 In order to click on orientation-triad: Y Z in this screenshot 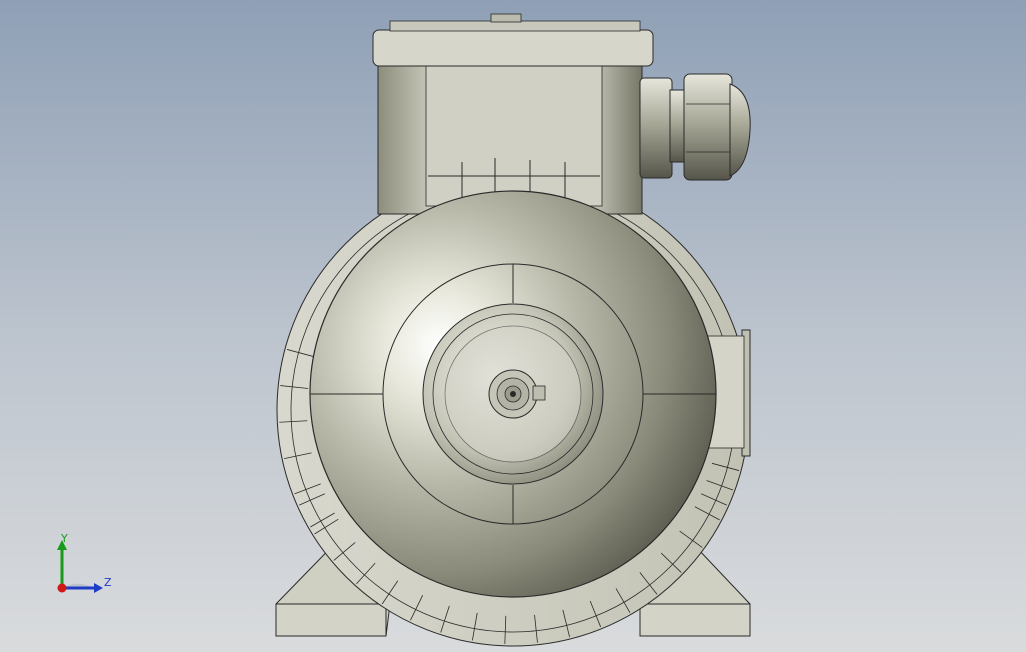, I will do `click(85, 565)`.